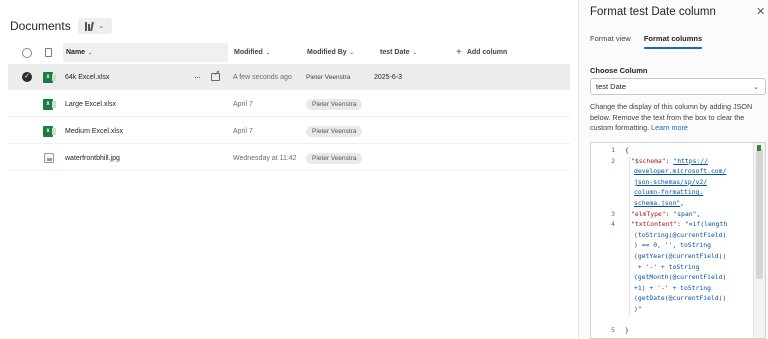  Describe the element at coordinates (680, 234) in the screenshot. I see `code-line: (toString(@currentField)` at that location.